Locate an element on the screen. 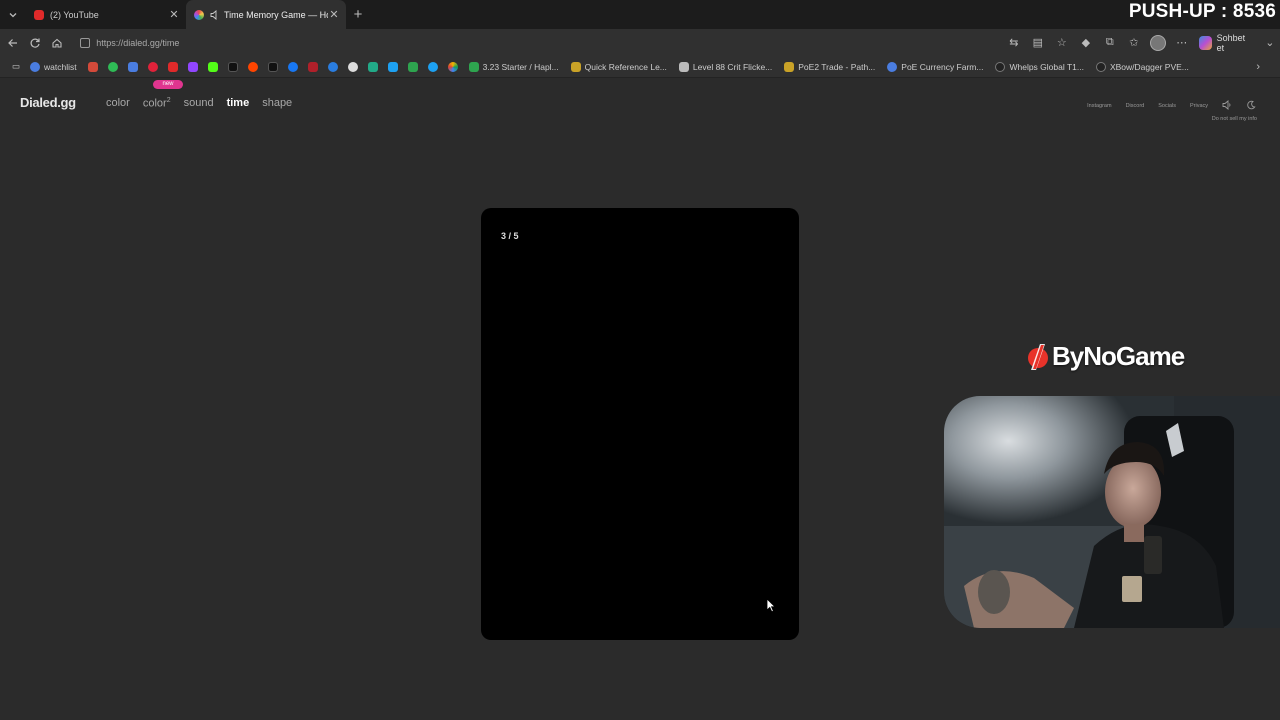  do-not-sell-link: Do not sell my info is located at coordinates (1234, 119).